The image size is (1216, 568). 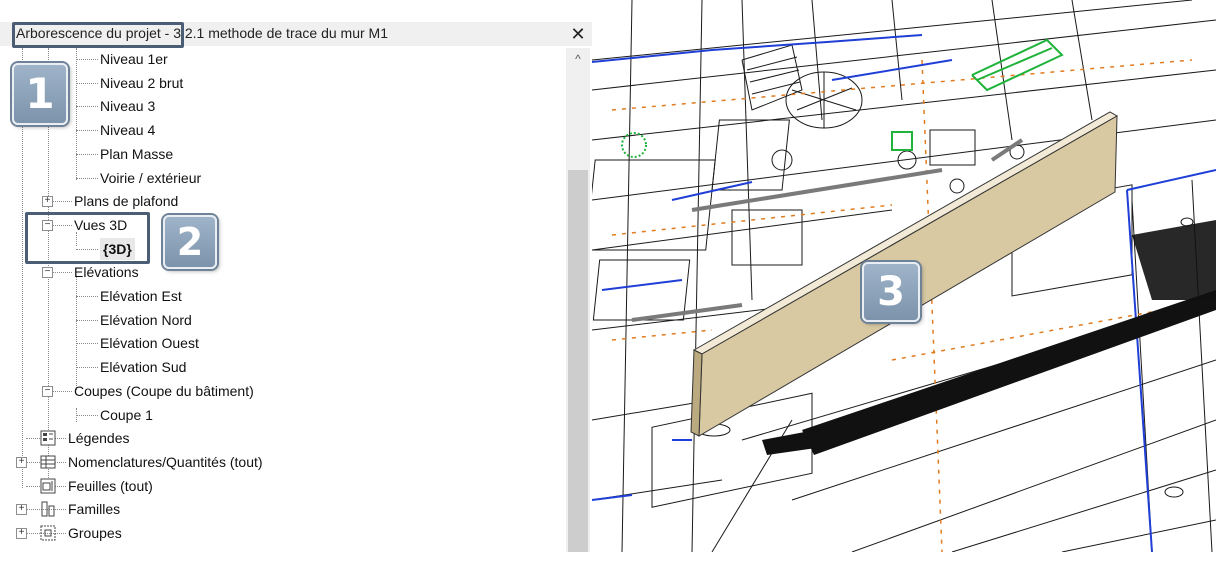 What do you see at coordinates (48, 462) in the screenshot?
I see `schedule-icon` at bounding box center [48, 462].